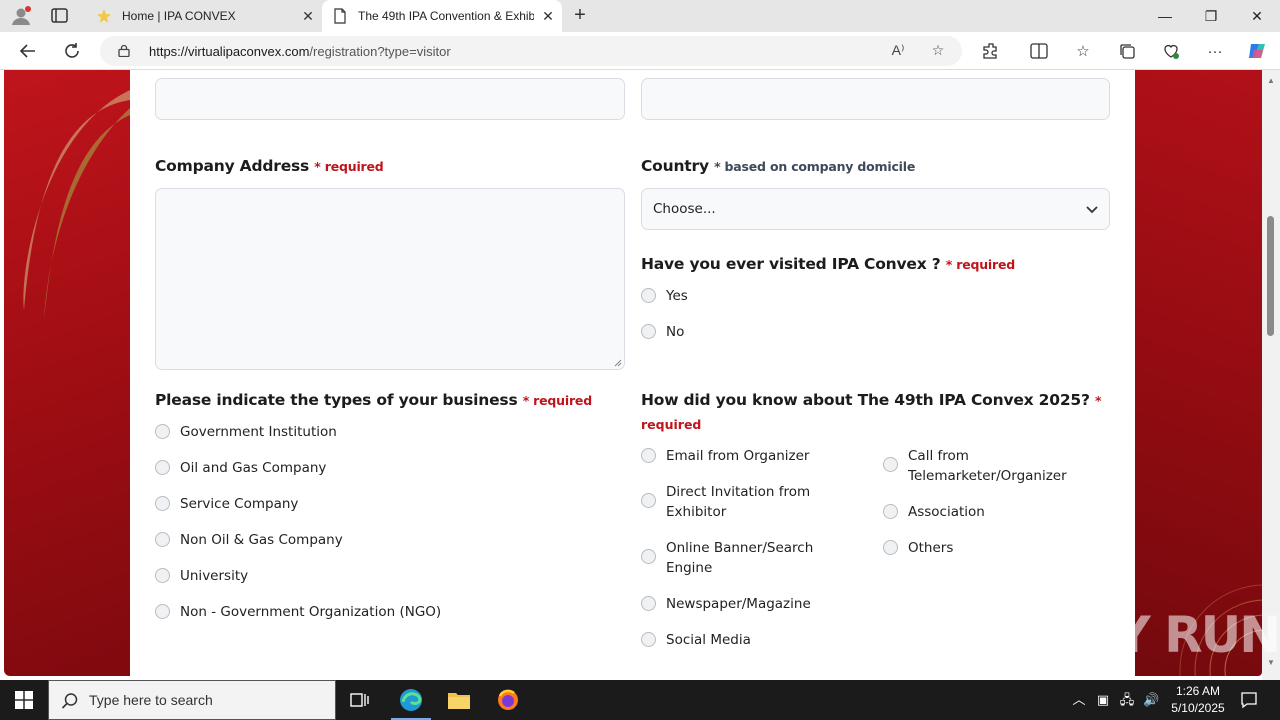 Image resolution: width=1280 pixels, height=720 pixels. I want to click on source-required-text: required, so click(671, 424).